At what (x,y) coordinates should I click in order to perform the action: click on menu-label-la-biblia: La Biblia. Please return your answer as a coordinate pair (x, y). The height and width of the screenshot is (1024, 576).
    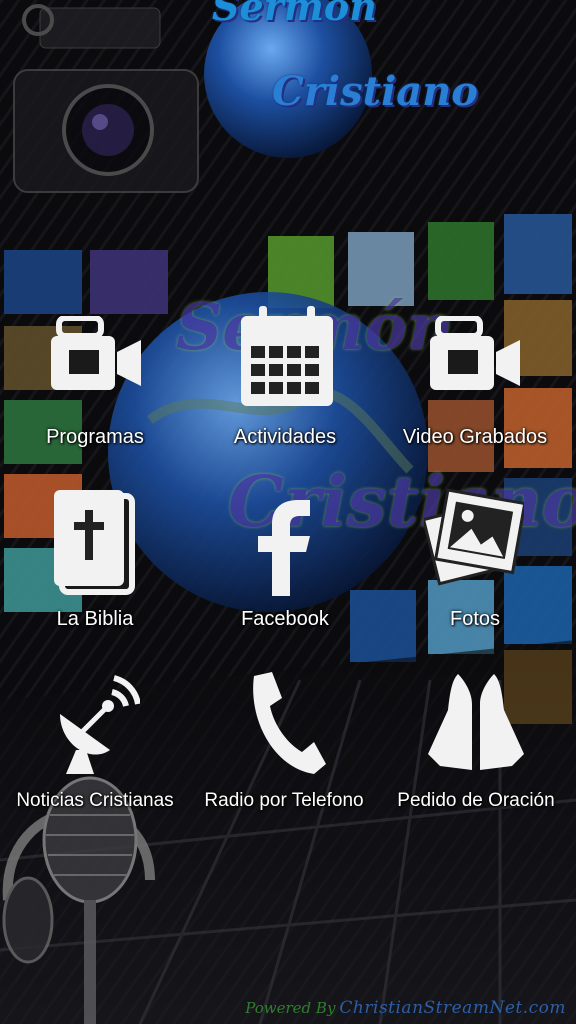
    Looking at the image, I should click on (95, 619).